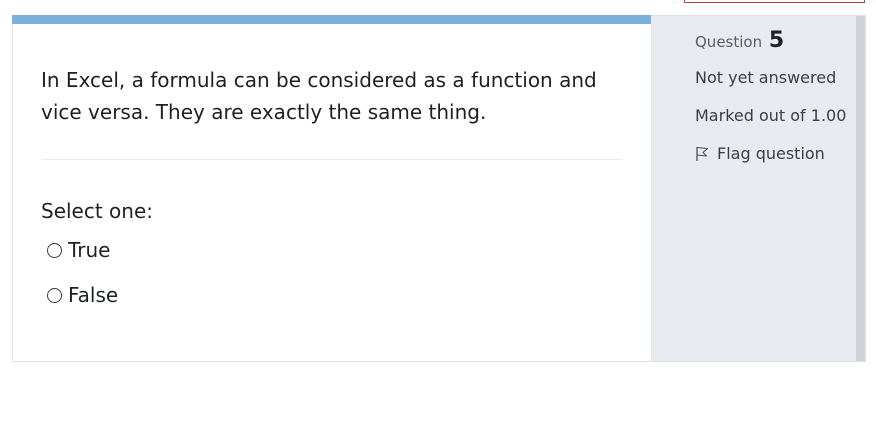  What do you see at coordinates (97, 211) in the screenshot?
I see `select-prompt: Select one:` at bounding box center [97, 211].